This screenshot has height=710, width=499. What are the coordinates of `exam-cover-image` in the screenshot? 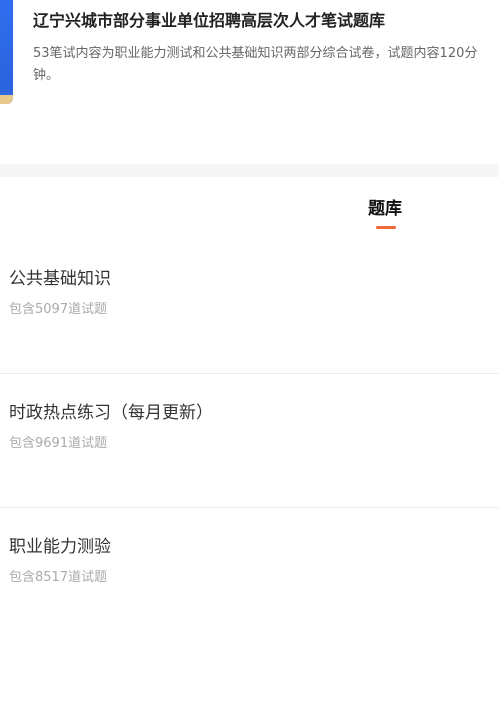 It's located at (6, 52).